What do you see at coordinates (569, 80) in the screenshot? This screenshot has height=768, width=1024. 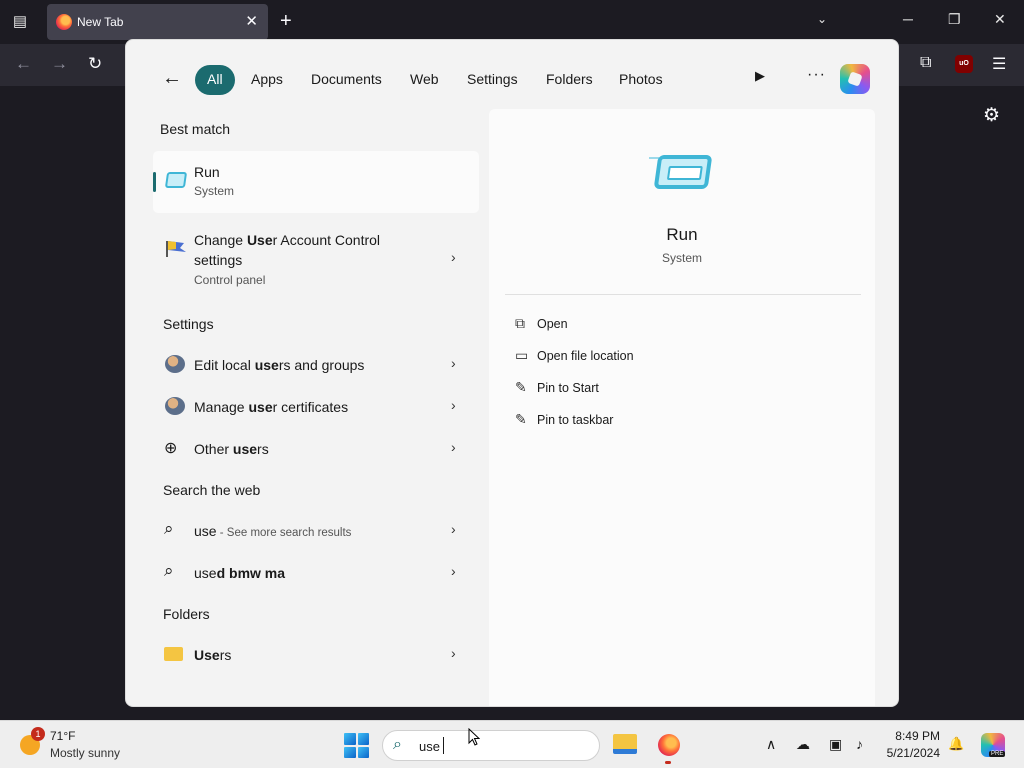 I see `filter-folders: Folders` at bounding box center [569, 80].